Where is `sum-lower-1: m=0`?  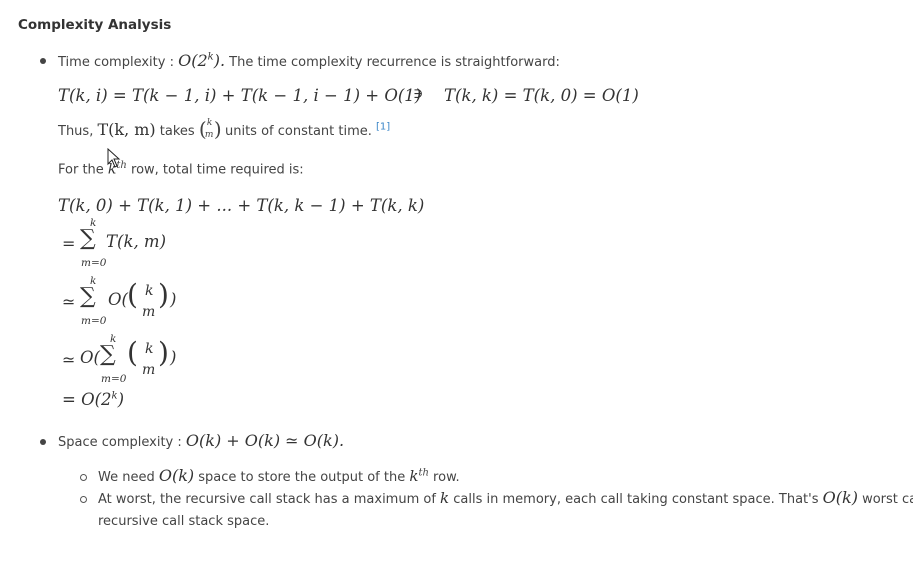
sum-lower-1: m=0 is located at coordinates (94, 263).